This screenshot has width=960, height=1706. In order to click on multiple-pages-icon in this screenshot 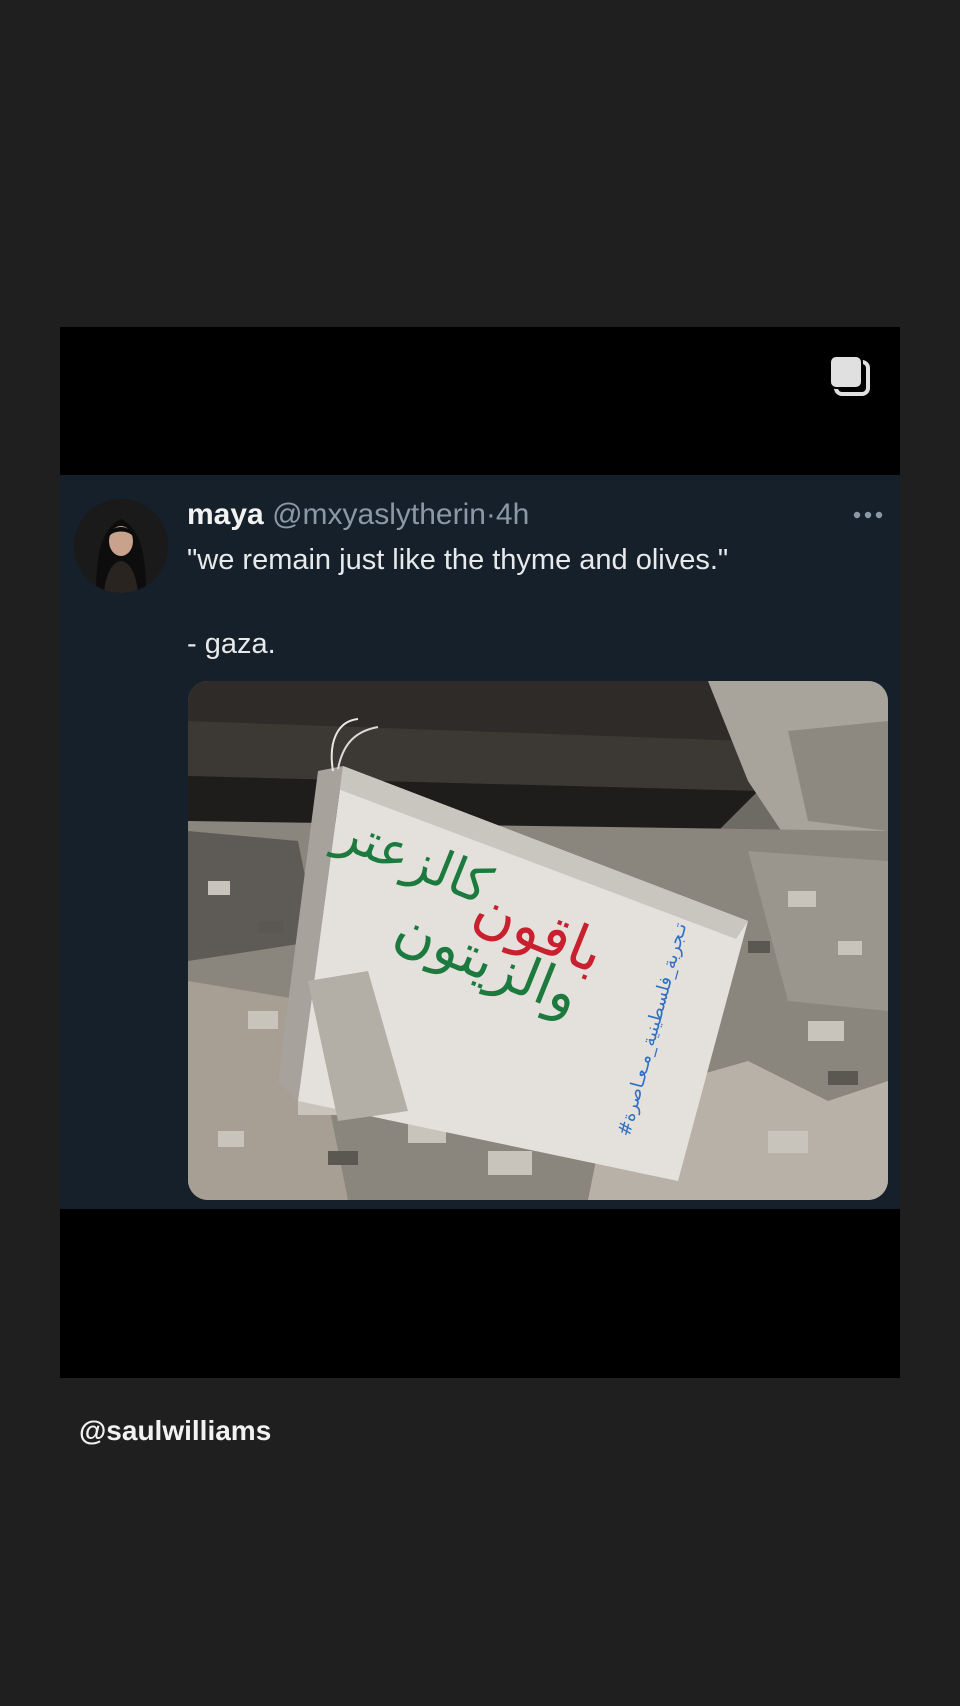, I will do `click(850, 376)`.